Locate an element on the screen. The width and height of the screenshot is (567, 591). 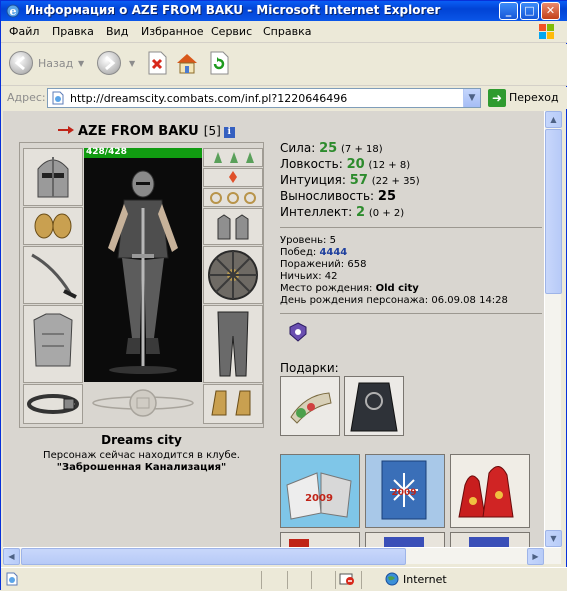
stat-label: Ловкость: is located at coordinates (311, 164).